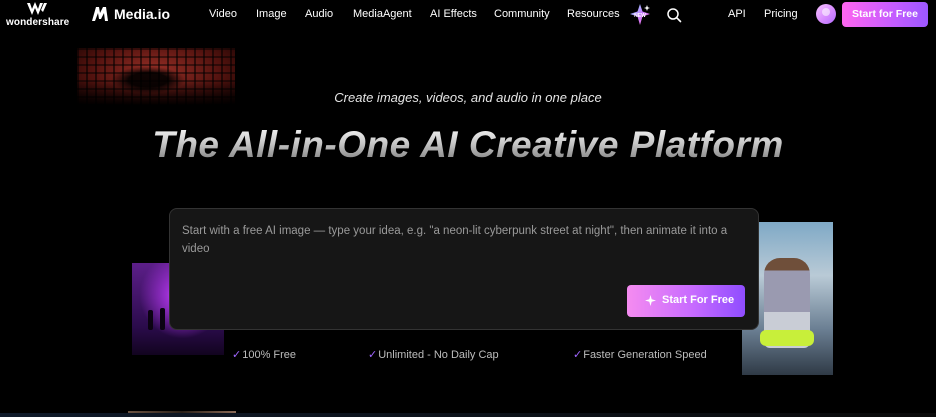 This screenshot has height=417, width=936. Describe the element at coordinates (593, 14) in the screenshot. I see `nav-link-resources: Resources` at that location.